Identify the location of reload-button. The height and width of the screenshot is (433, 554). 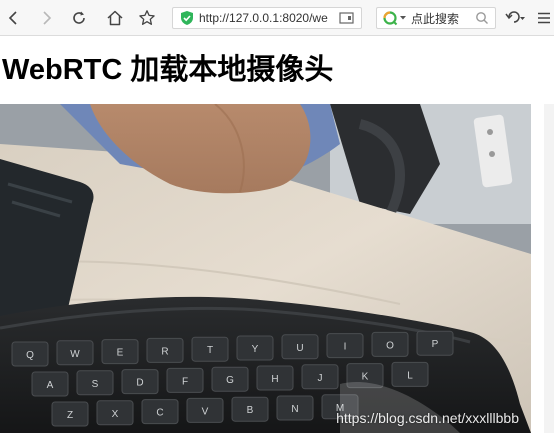
(79, 18).